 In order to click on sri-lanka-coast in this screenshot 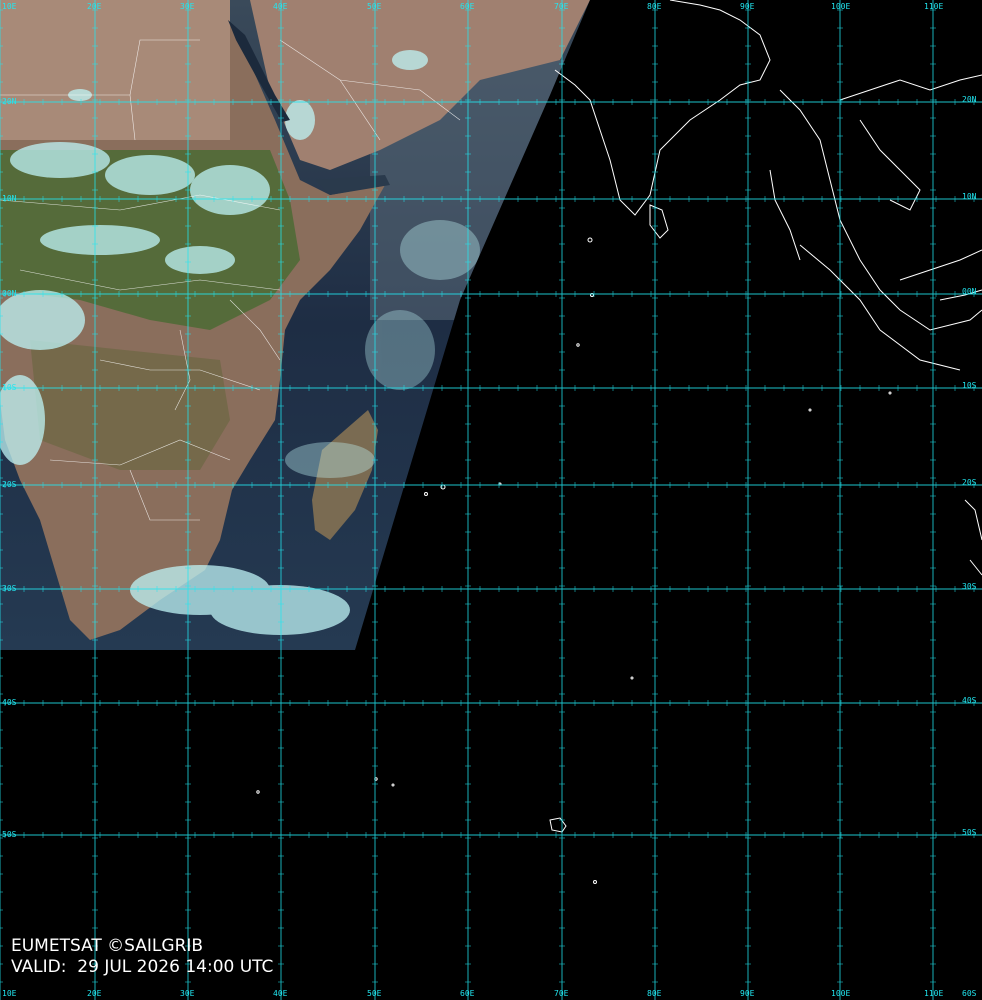, I will do `click(659, 221)`.